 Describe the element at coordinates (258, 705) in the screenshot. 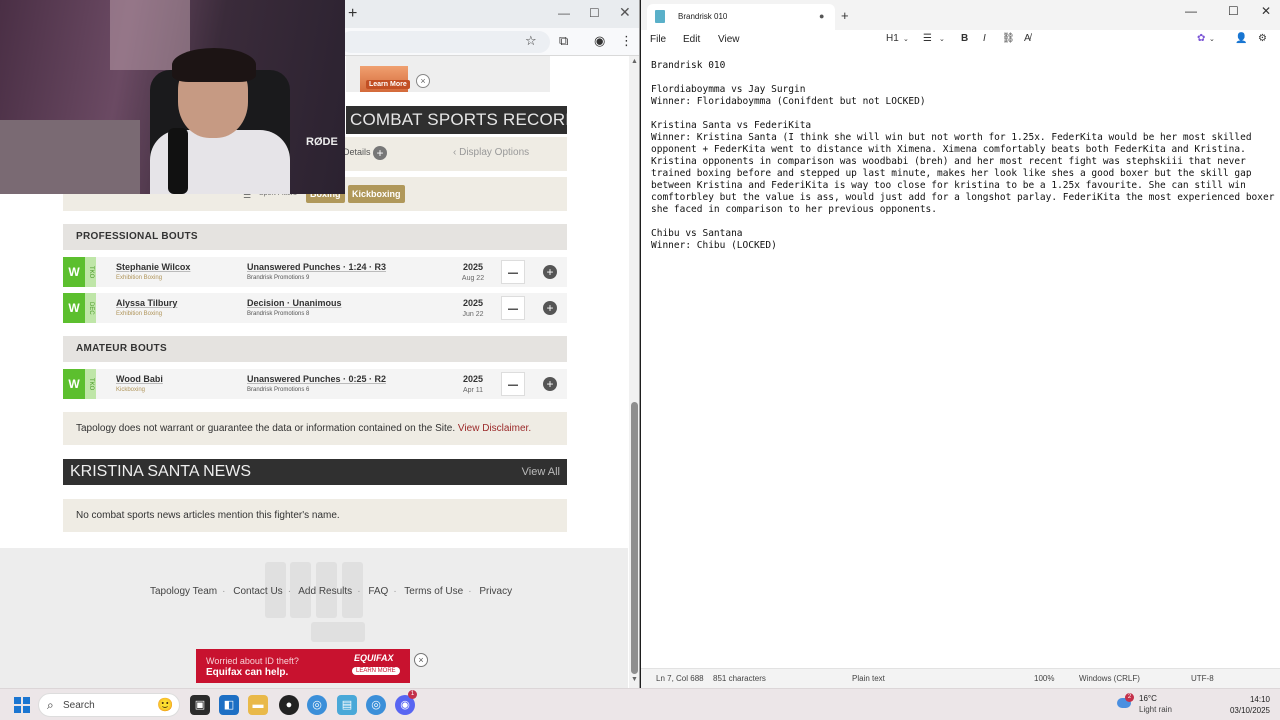

I see `file-explorer-icon: ▬` at that location.